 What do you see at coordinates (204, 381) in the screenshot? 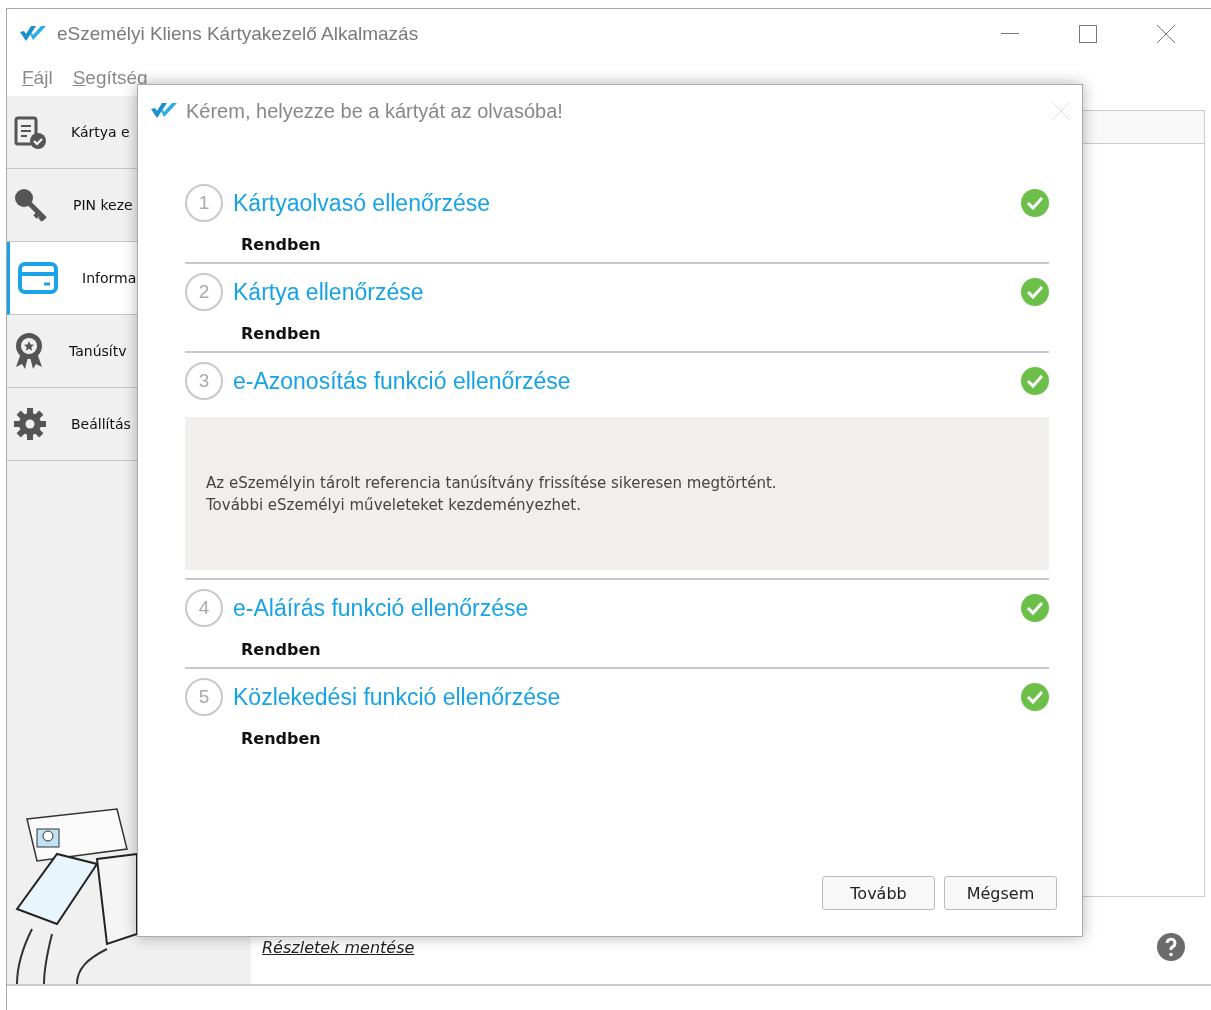
I see `step-number: 3` at bounding box center [204, 381].